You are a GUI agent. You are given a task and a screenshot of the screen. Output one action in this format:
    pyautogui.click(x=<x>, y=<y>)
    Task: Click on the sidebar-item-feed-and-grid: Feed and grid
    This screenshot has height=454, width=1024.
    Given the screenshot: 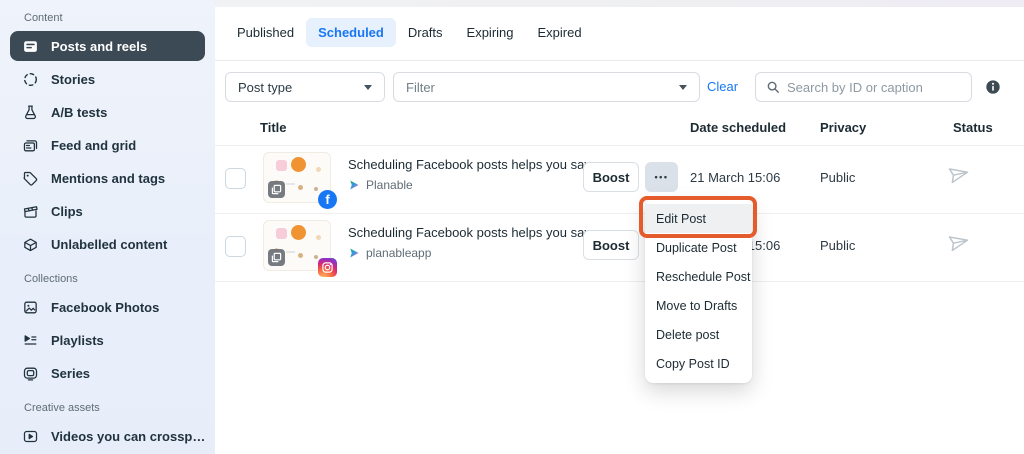 What is the action you would take?
    pyautogui.click(x=107, y=145)
    